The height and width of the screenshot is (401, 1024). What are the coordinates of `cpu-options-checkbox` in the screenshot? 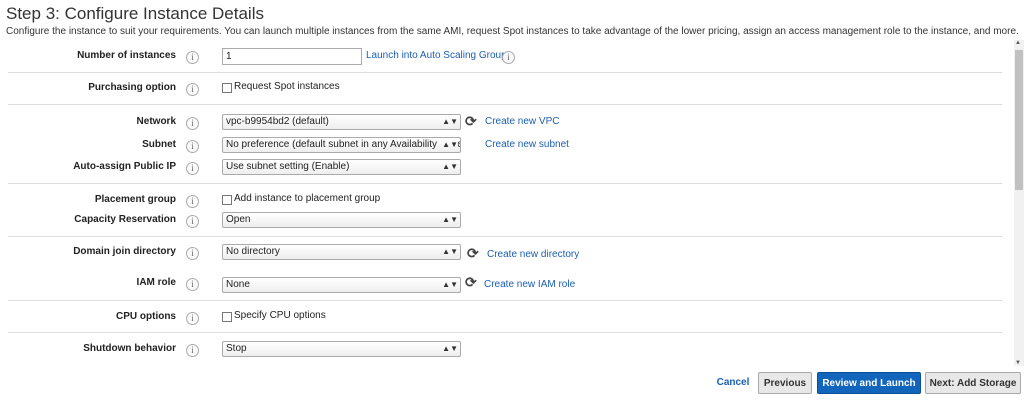 It's located at (227, 317).